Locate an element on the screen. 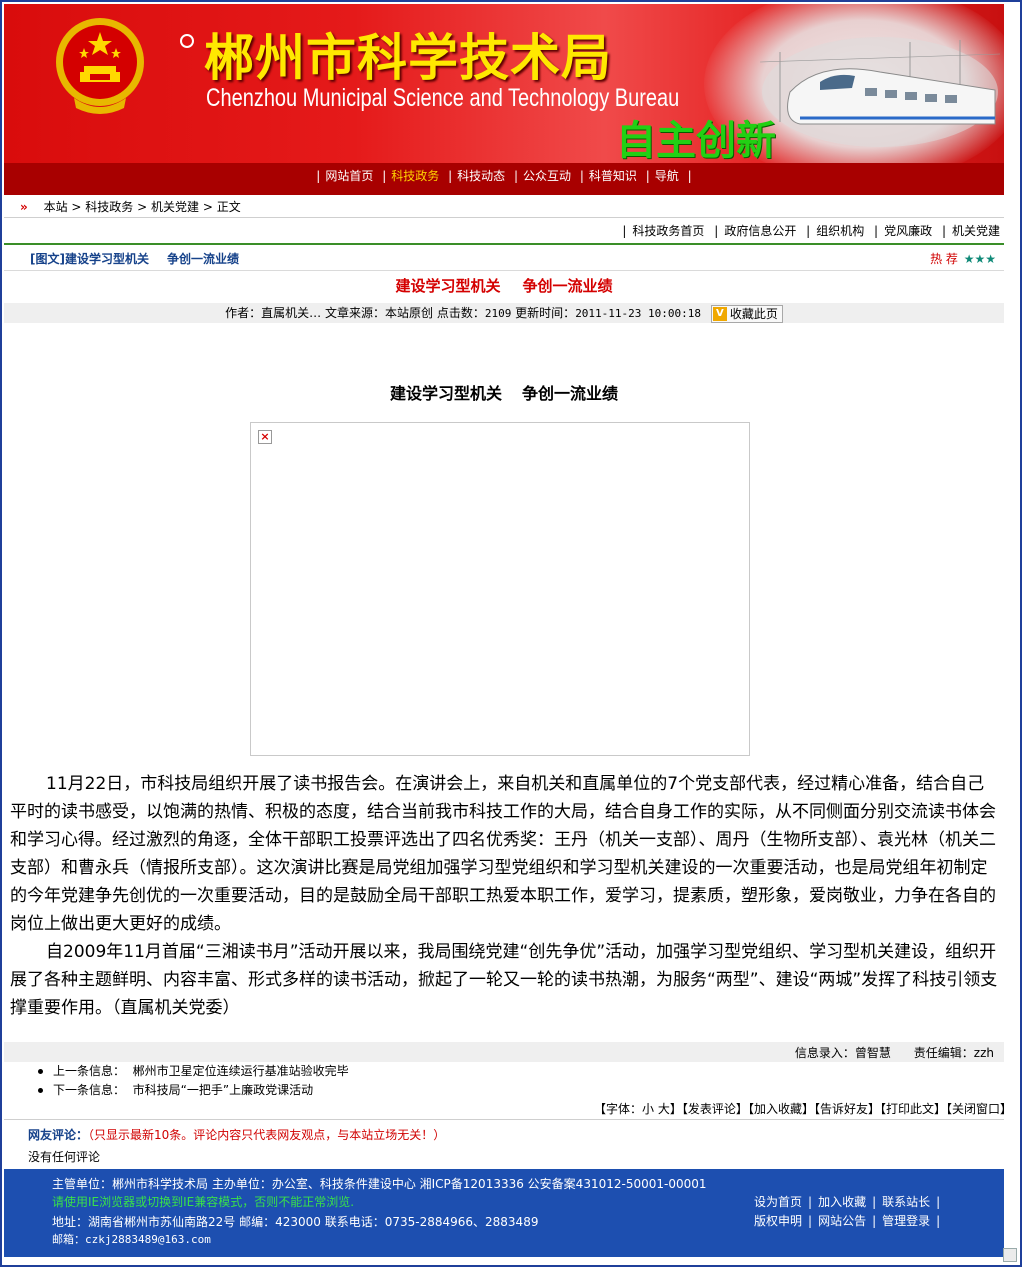 The image size is (1022, 1267). breadcrumb-home: 本站 is located at coordinates (56, 207).